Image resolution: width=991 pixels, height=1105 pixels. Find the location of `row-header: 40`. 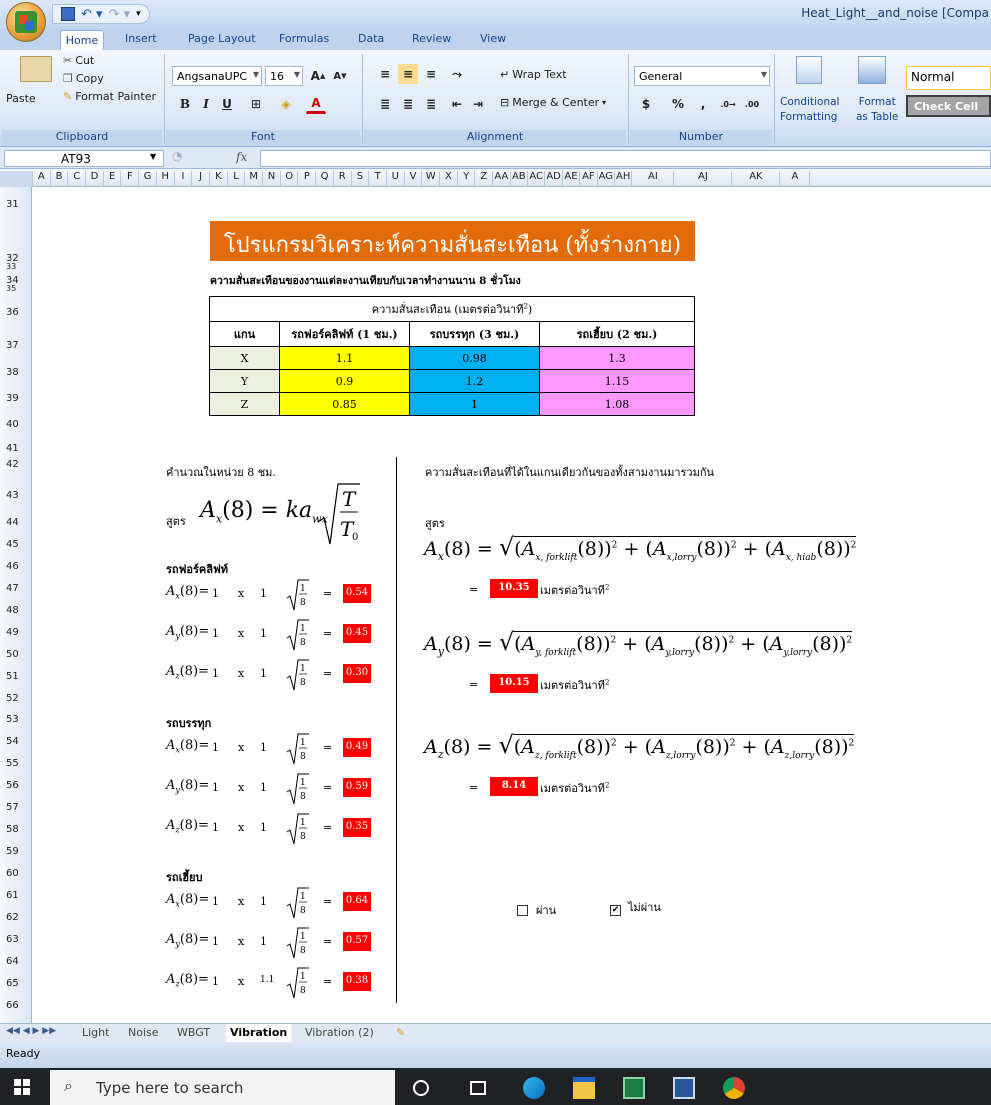

row-header: 40 is located at coordinates (16, 424).